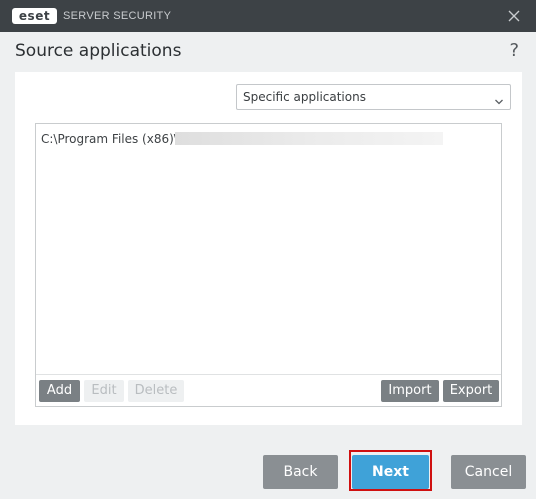 The image size is (536, 499). I want to click on redacted-path, so click(309, 138).